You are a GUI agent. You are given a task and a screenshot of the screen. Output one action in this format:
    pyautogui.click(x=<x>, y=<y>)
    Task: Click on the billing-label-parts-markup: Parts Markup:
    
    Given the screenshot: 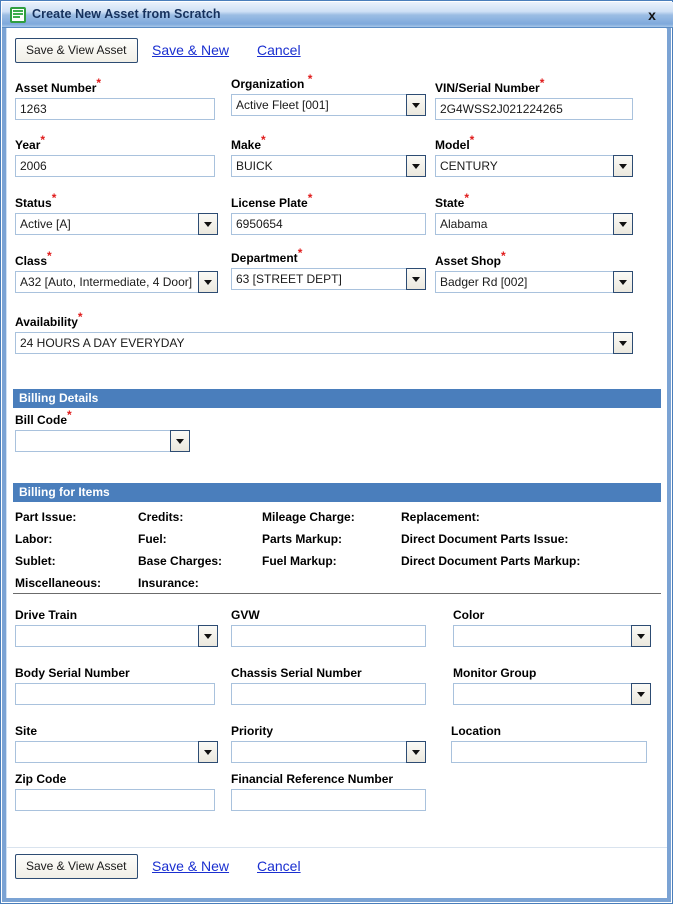 What is the action you would take?
    pyautogui.click(x=302, y=539)
    